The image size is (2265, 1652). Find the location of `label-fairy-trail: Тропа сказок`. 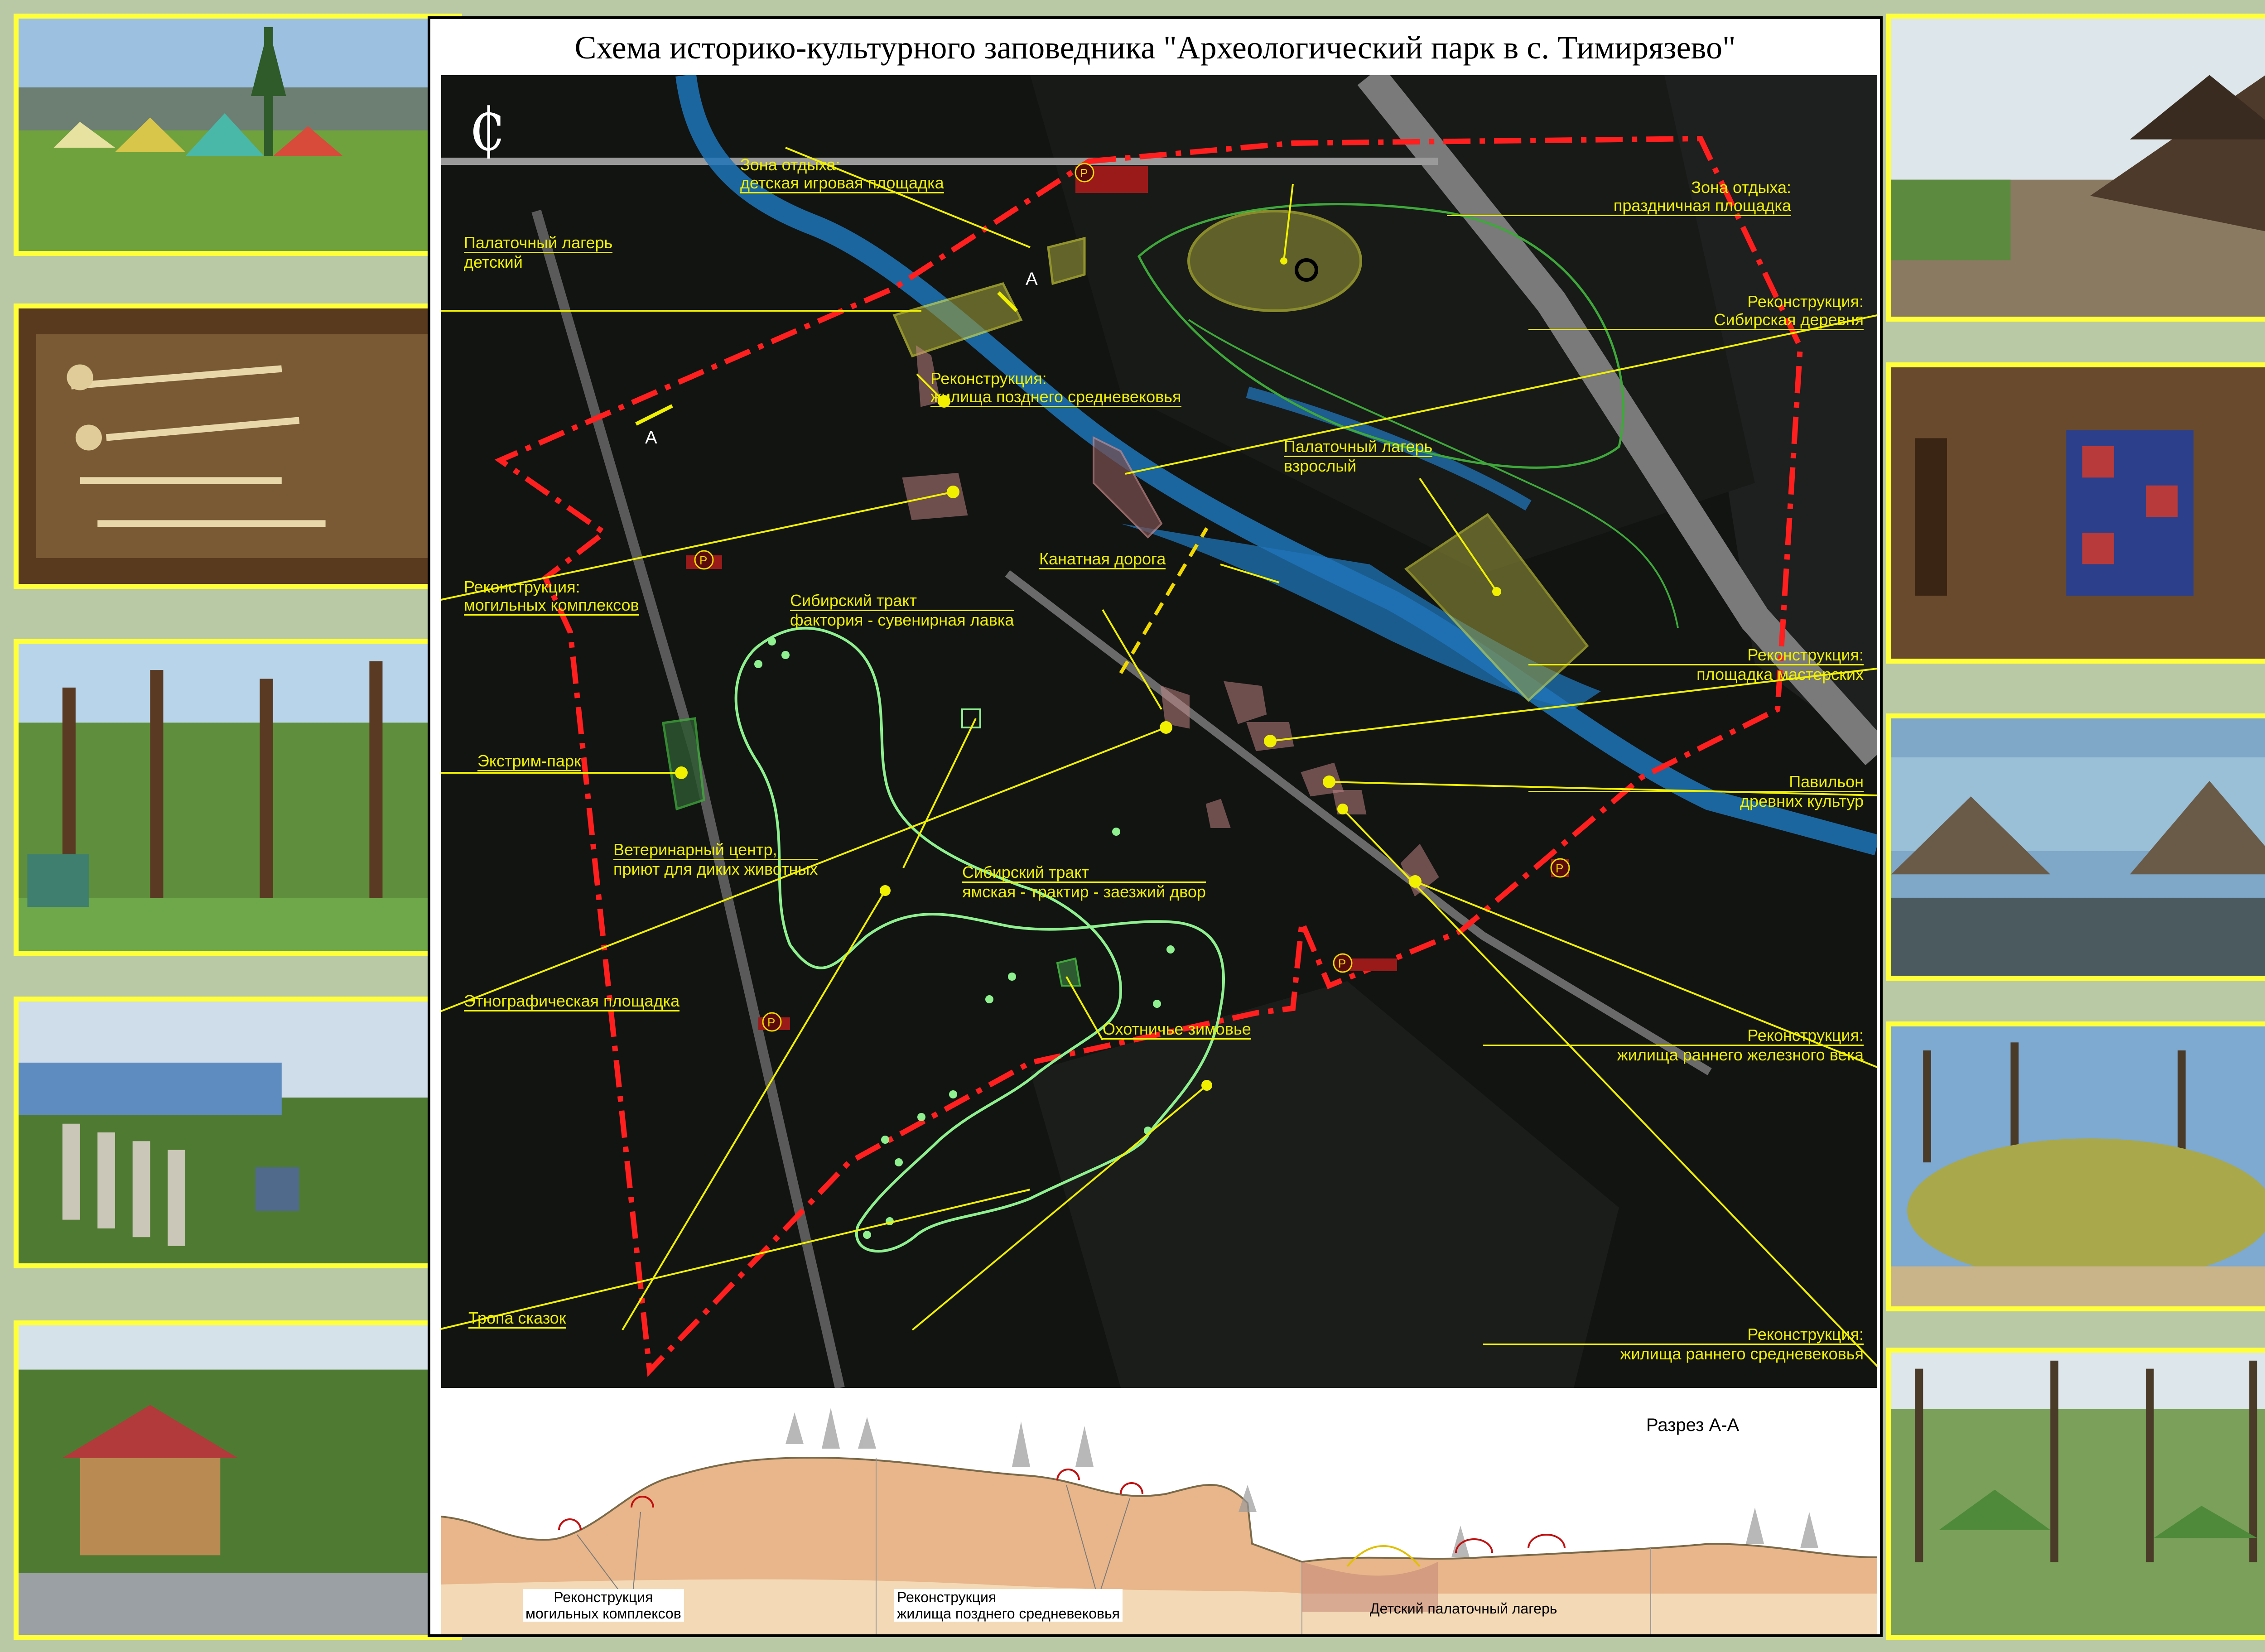

label-fairy-trail: Тропа сказок is located at coordinates (517, 1319).